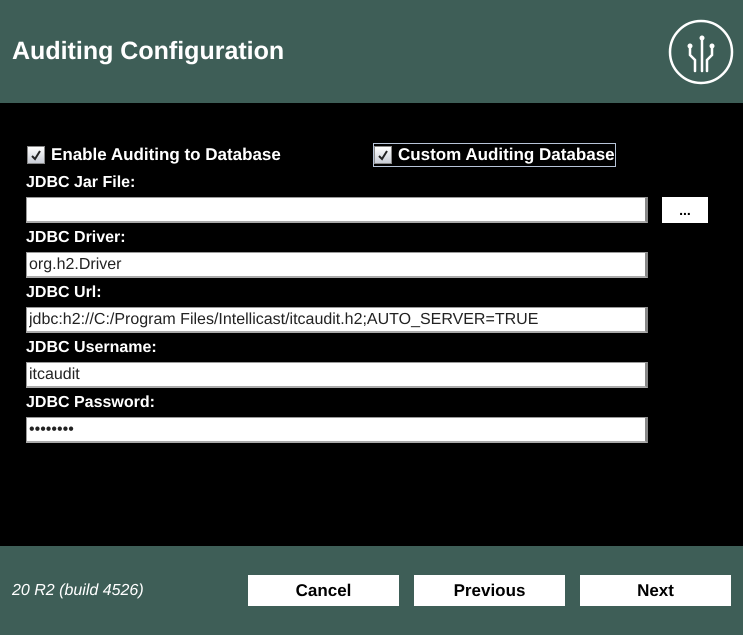 The height and width of the screenshot is (635, 743). I want to click on input-field: org.h2.Driver, so click(337, 265).